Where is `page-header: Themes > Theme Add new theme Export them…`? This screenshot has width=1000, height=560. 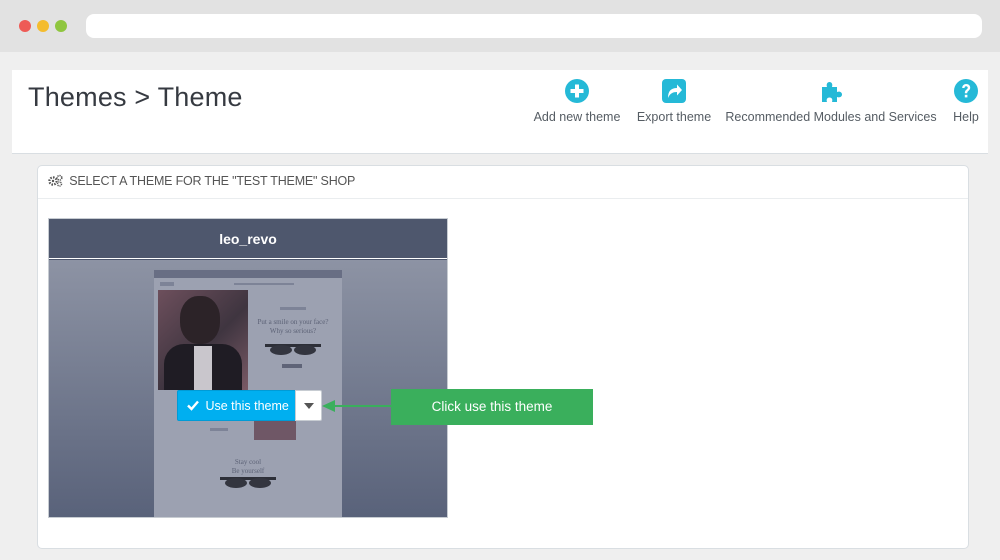 page-header: Themes > Theme Add new theme Export them… is located at coordinates (500, 112).